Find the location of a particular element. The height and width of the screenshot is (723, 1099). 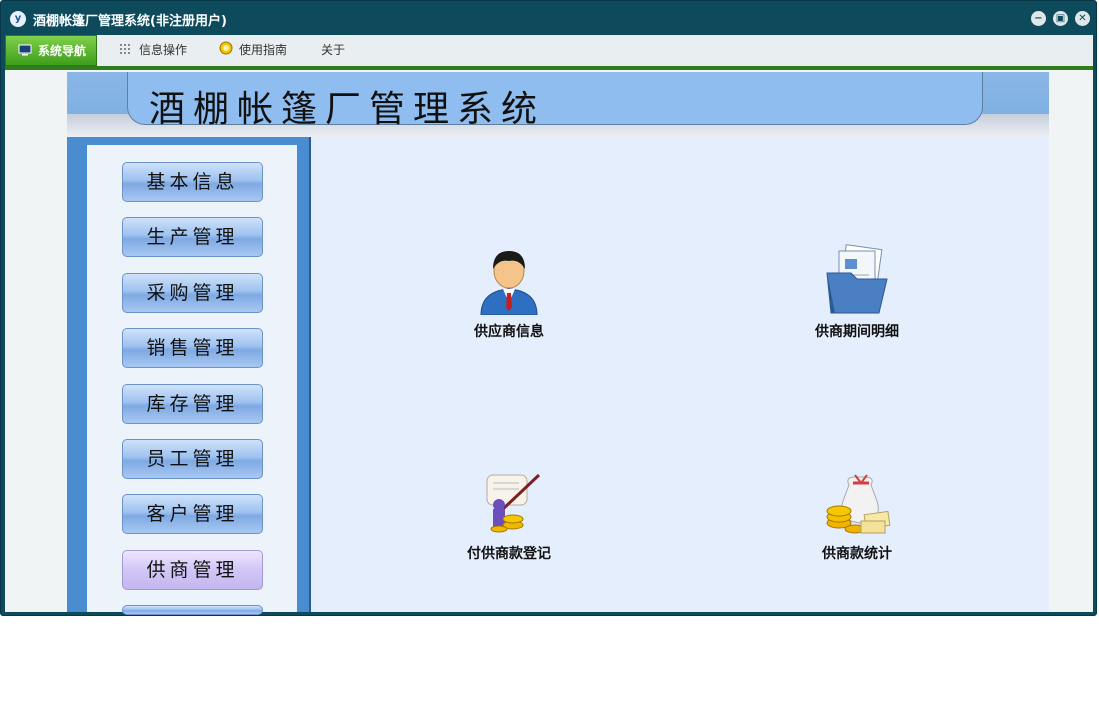

sidebar-item-purchasing: 采购管理 is located at coordinates (192, 293).